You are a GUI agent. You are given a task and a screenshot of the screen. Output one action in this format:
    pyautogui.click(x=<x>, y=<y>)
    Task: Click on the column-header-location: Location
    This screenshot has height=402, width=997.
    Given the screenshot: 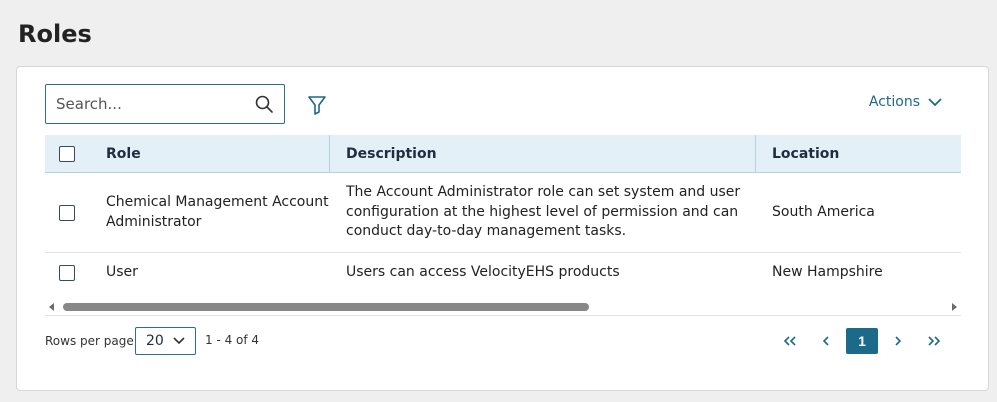 What is the action you would take?
    pyautogui.click(x=858, y=154)
    